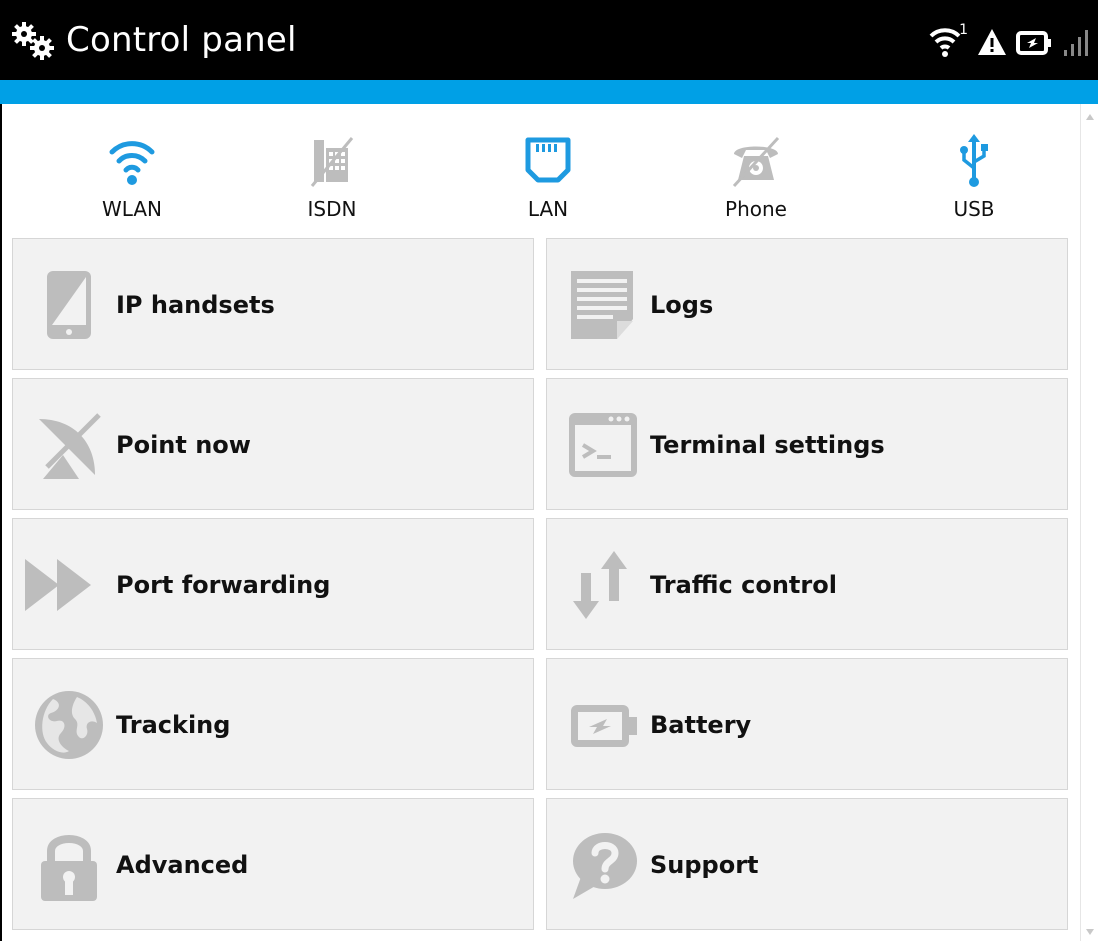  What do you see at coordinates (602, 305) in the screenshot?
I see `logs-icon` at bounding box center [602, 305].